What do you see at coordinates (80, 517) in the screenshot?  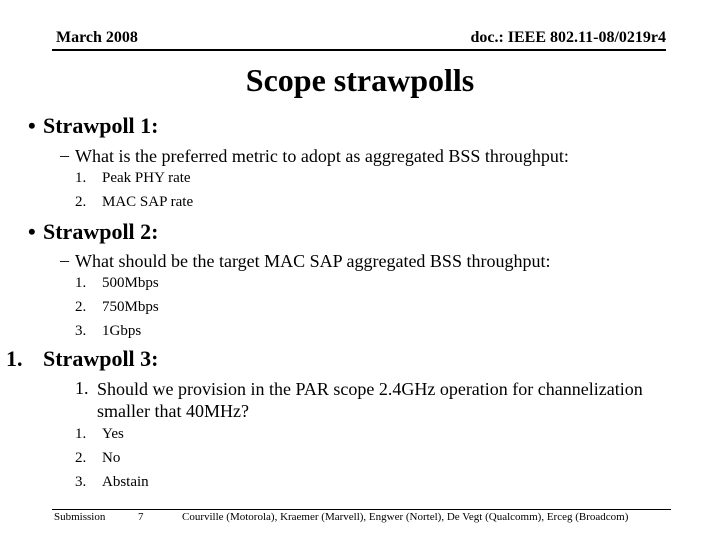 I see `footer-submission: Submission` at bounding box center [80, 517].